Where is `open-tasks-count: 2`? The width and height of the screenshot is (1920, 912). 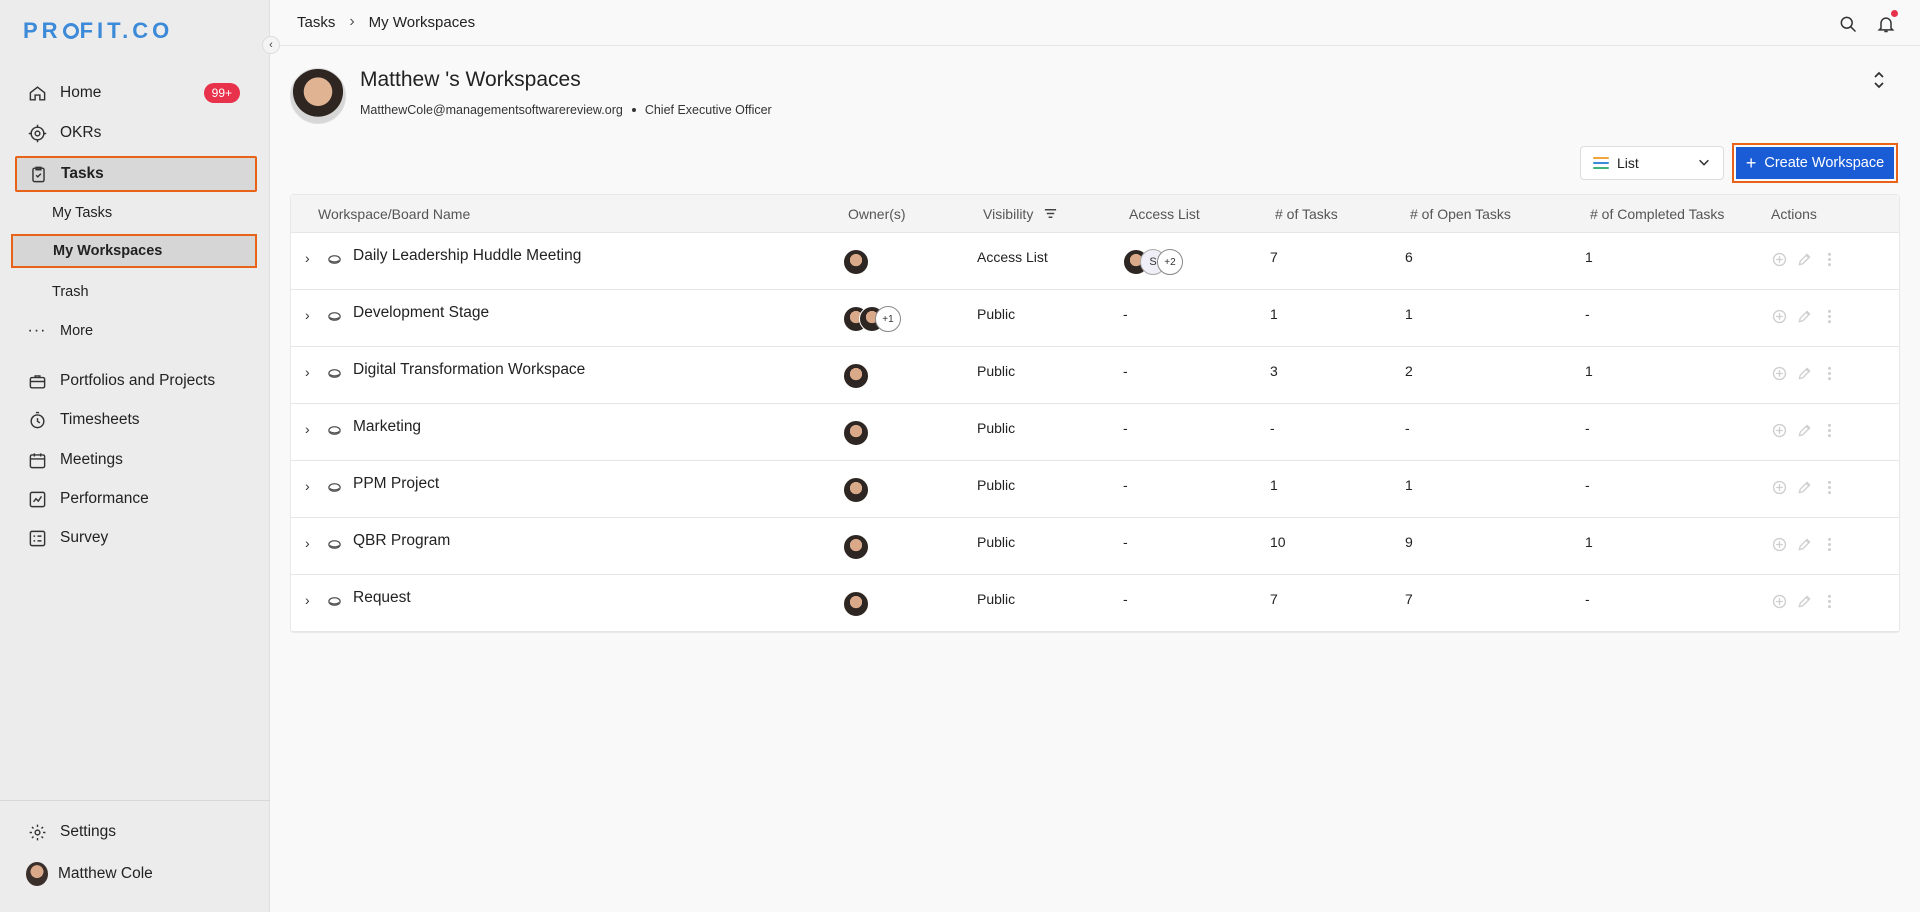 open-tasks-count: 2 is located at coordinates (1409, 371).